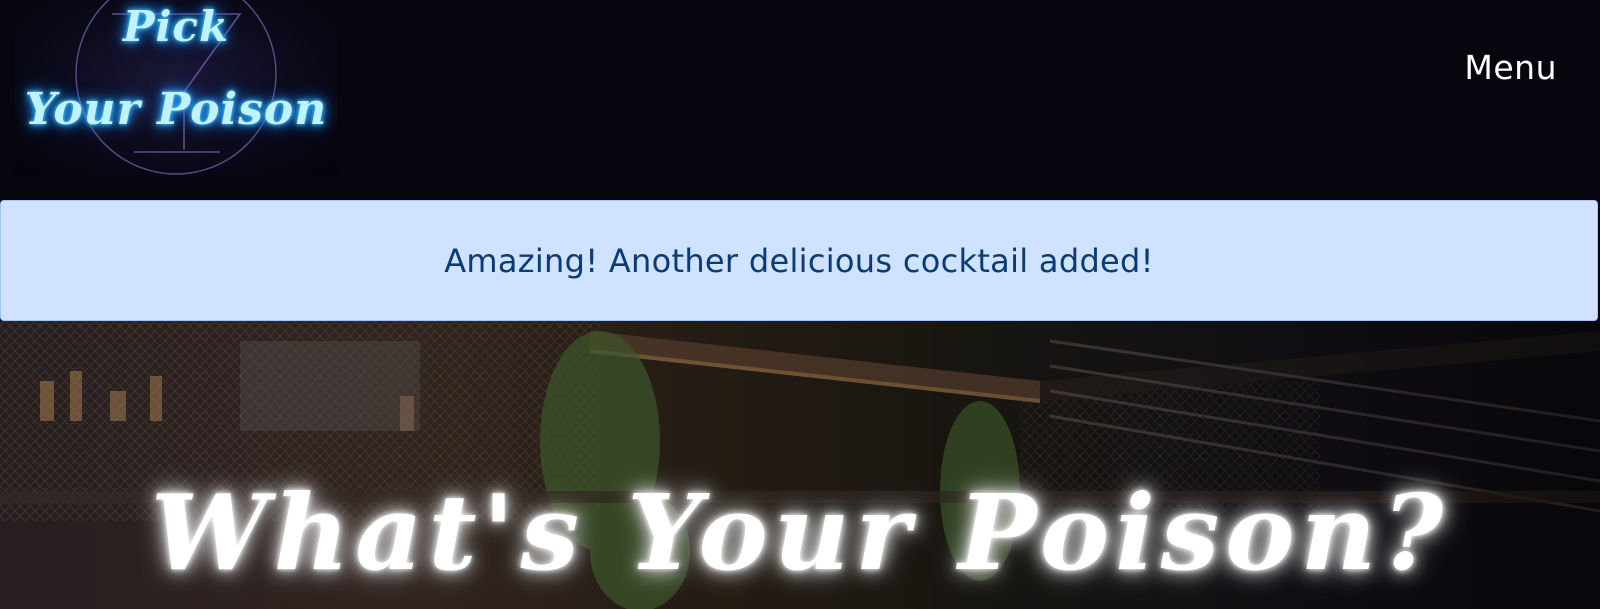 This screenshot has width=1600, height=609. Describe the element at coordinates (1510, 67) in the screenshot. I see `menu-button: Menu` at that location.